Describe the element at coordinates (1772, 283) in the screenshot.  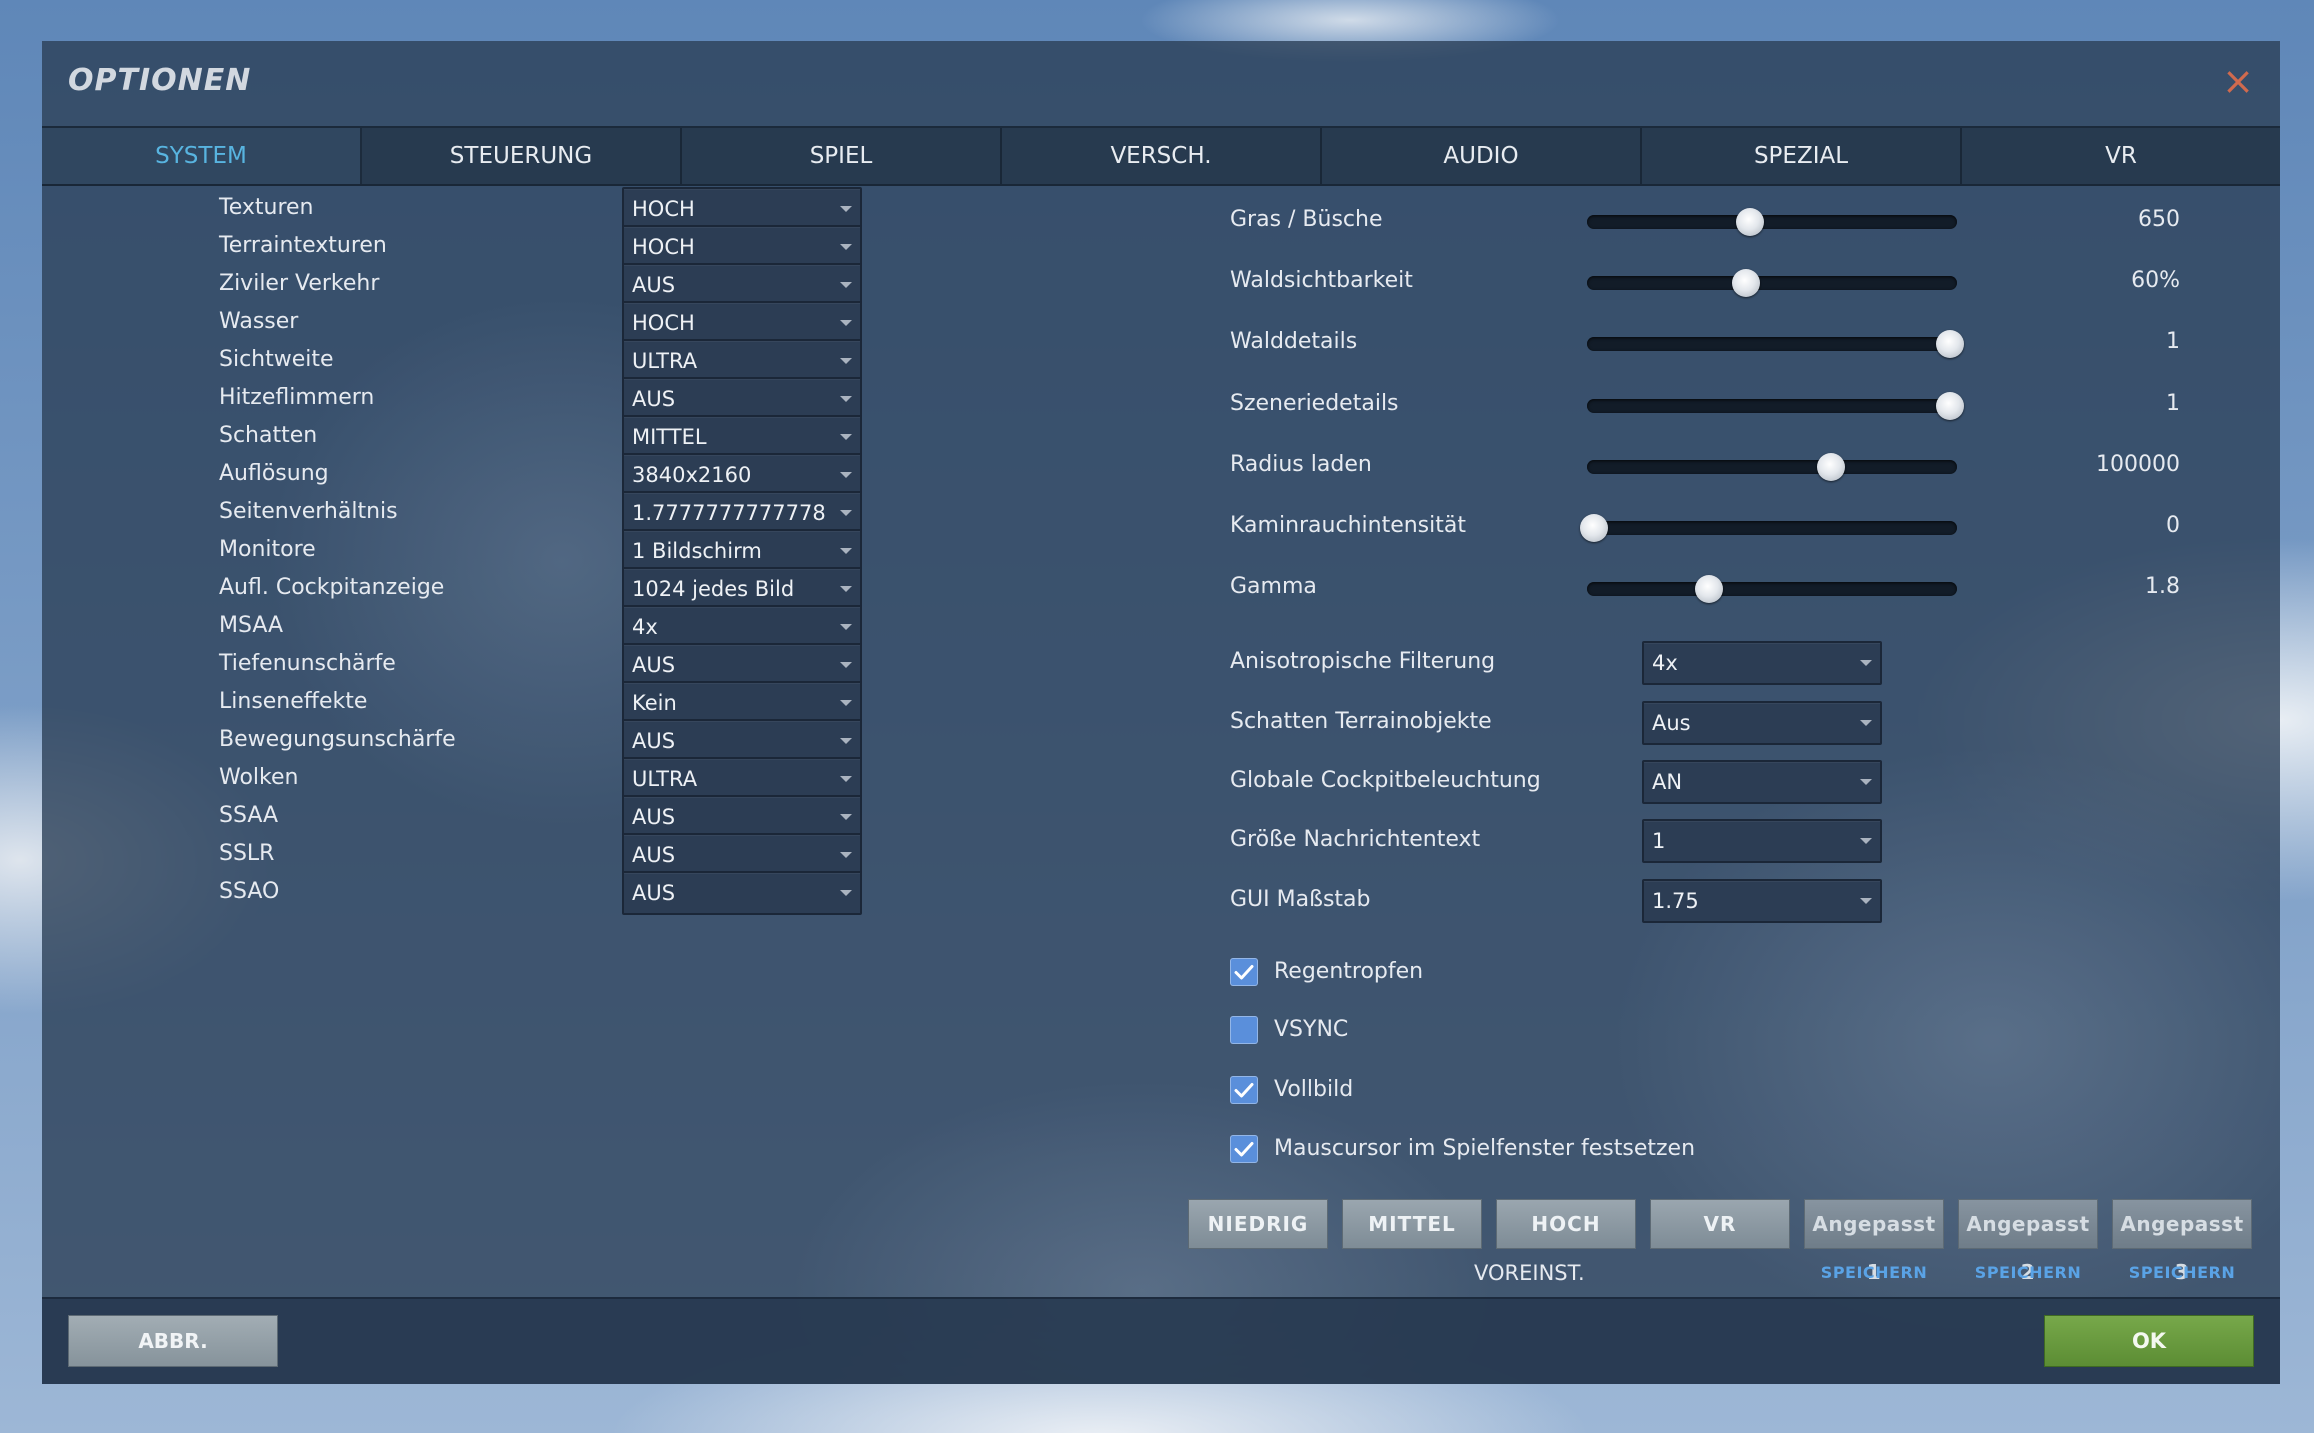
I see `slider-track-waldsichtbarkeit` at that location.